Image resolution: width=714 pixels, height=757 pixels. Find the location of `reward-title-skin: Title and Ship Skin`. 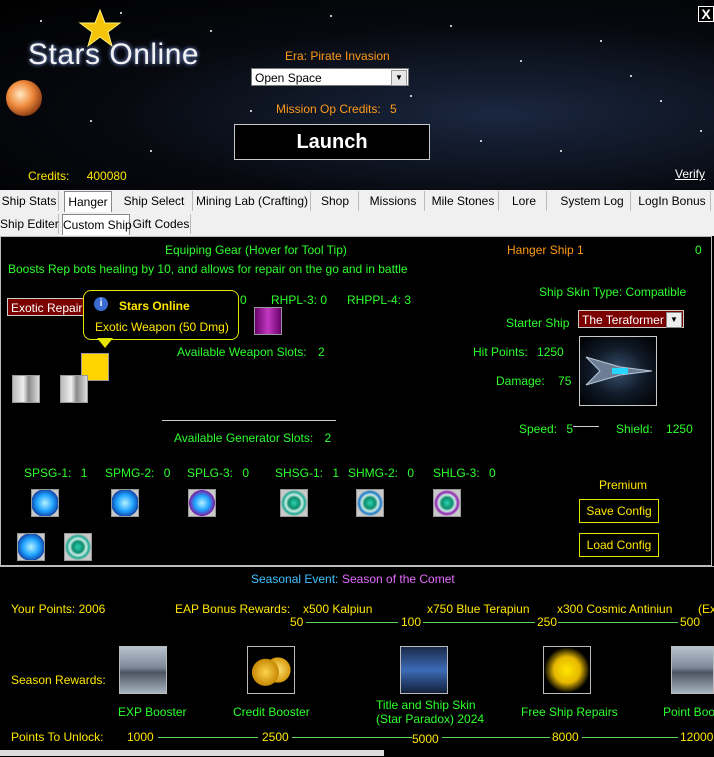

reward-title-skin: Title and Ship Skin is located at coordinates (426, 705).